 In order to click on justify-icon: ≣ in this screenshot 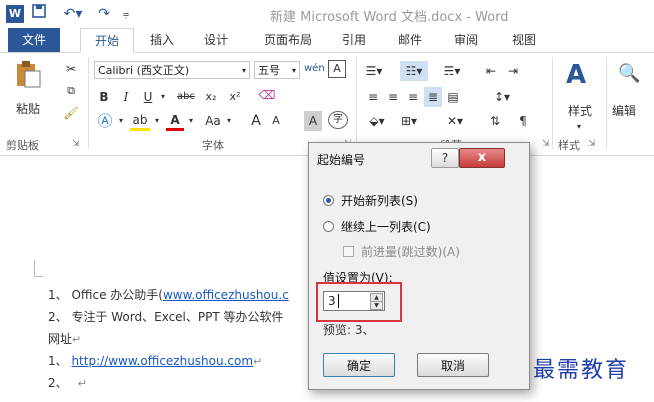, I will do `click(433, 97)`.